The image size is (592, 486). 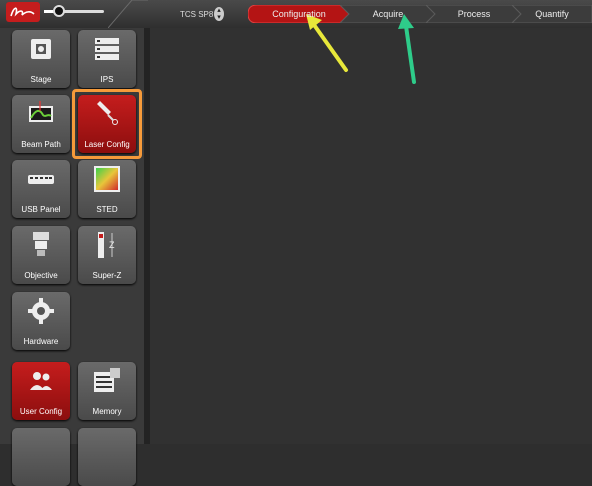 What do you see at coordinates (41, 275) in the screenshot?
I see `tile-objective-label: Objective` at bounding box center [41, 275].